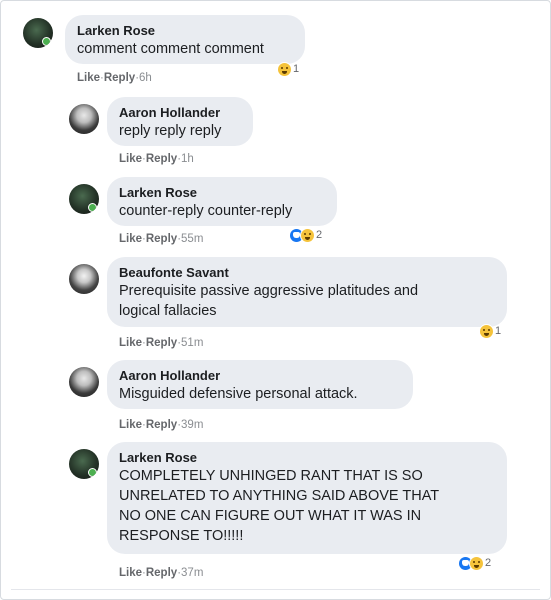 Image resolution: width=551 pixels, height=600 pixels. I want to click on comment-text-line: NO ONE CAN FIGURE OUT WHAT IT WAS IN, so click(270, 516).